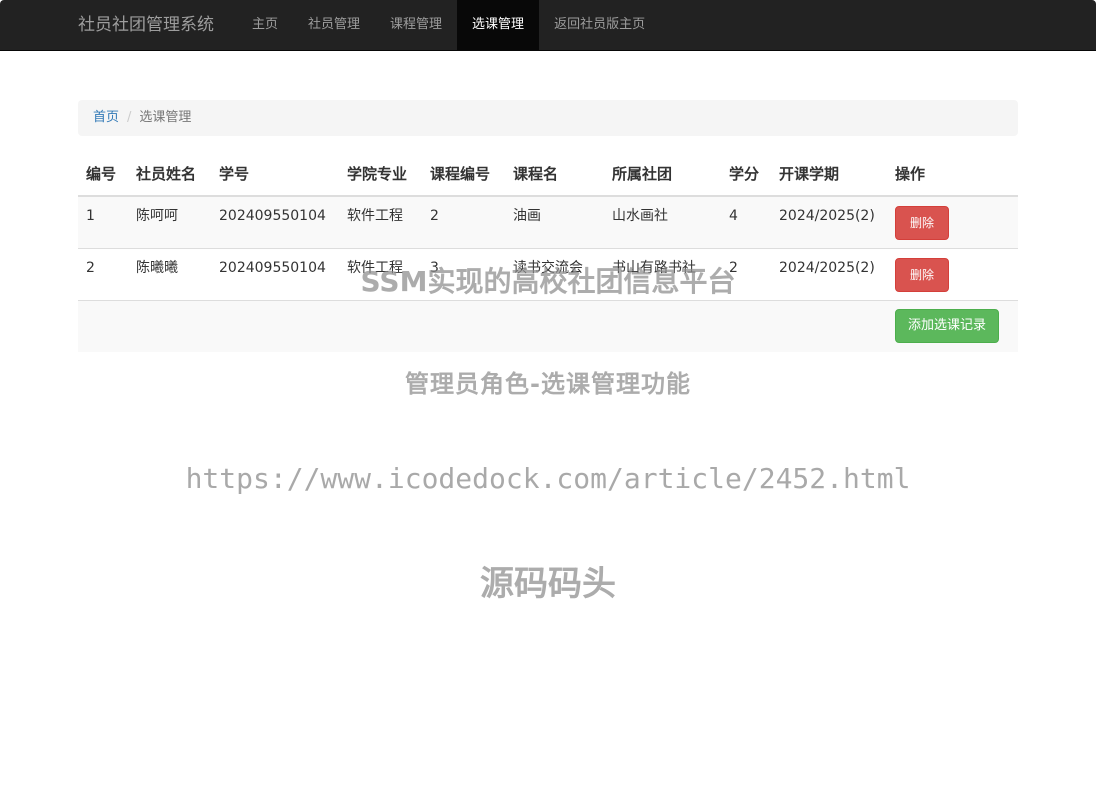 This screenshot has height=800, width=1096. Describe the element at coordinates (265, 25) in the screenshot. I see `nav-item-home: 主页` at that location.